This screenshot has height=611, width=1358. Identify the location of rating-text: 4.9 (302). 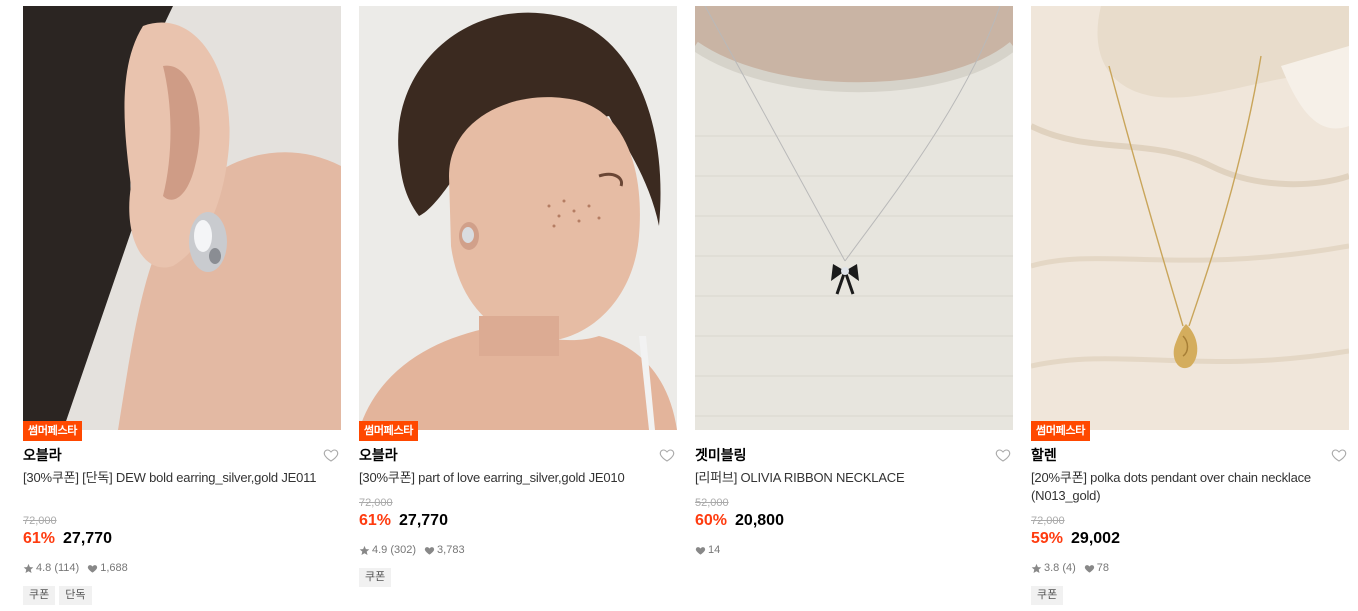
(394, 550).